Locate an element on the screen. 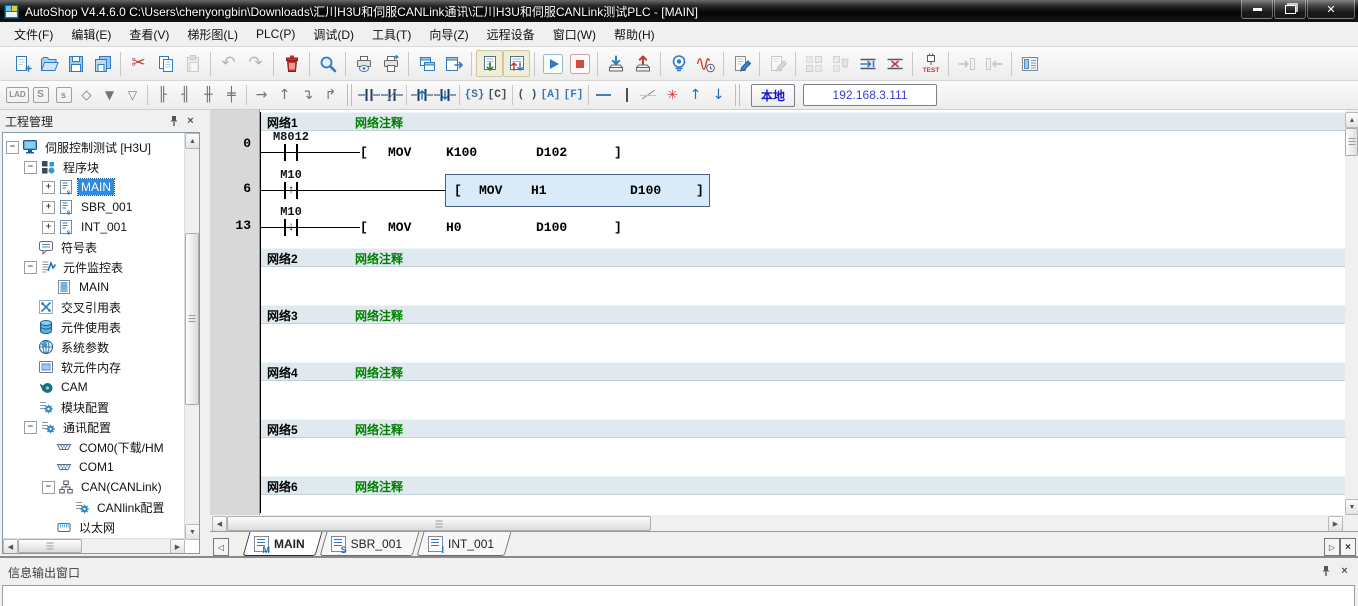 The width and height of the screenshot is (1358, 606). undo-icon: ↶ is located at coordinates (228, 63).